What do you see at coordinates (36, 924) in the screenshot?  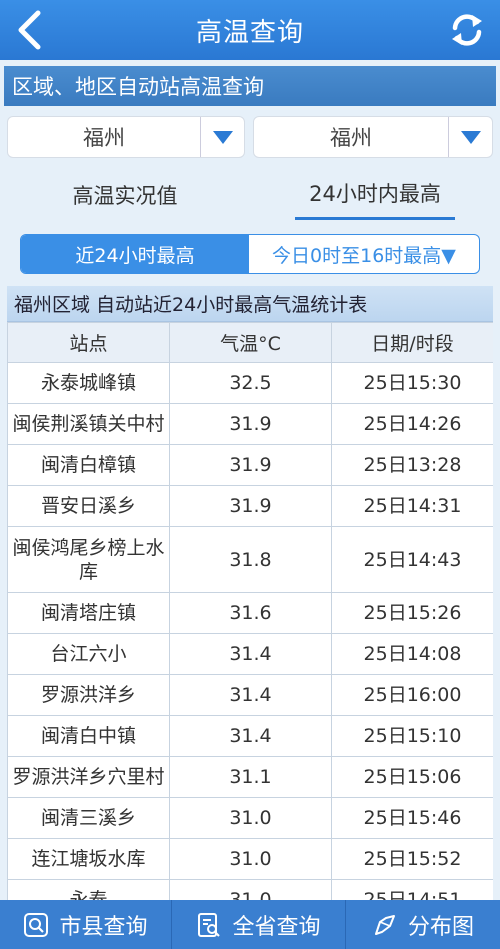 I see `search-icon` at bounding box center [36, 924].